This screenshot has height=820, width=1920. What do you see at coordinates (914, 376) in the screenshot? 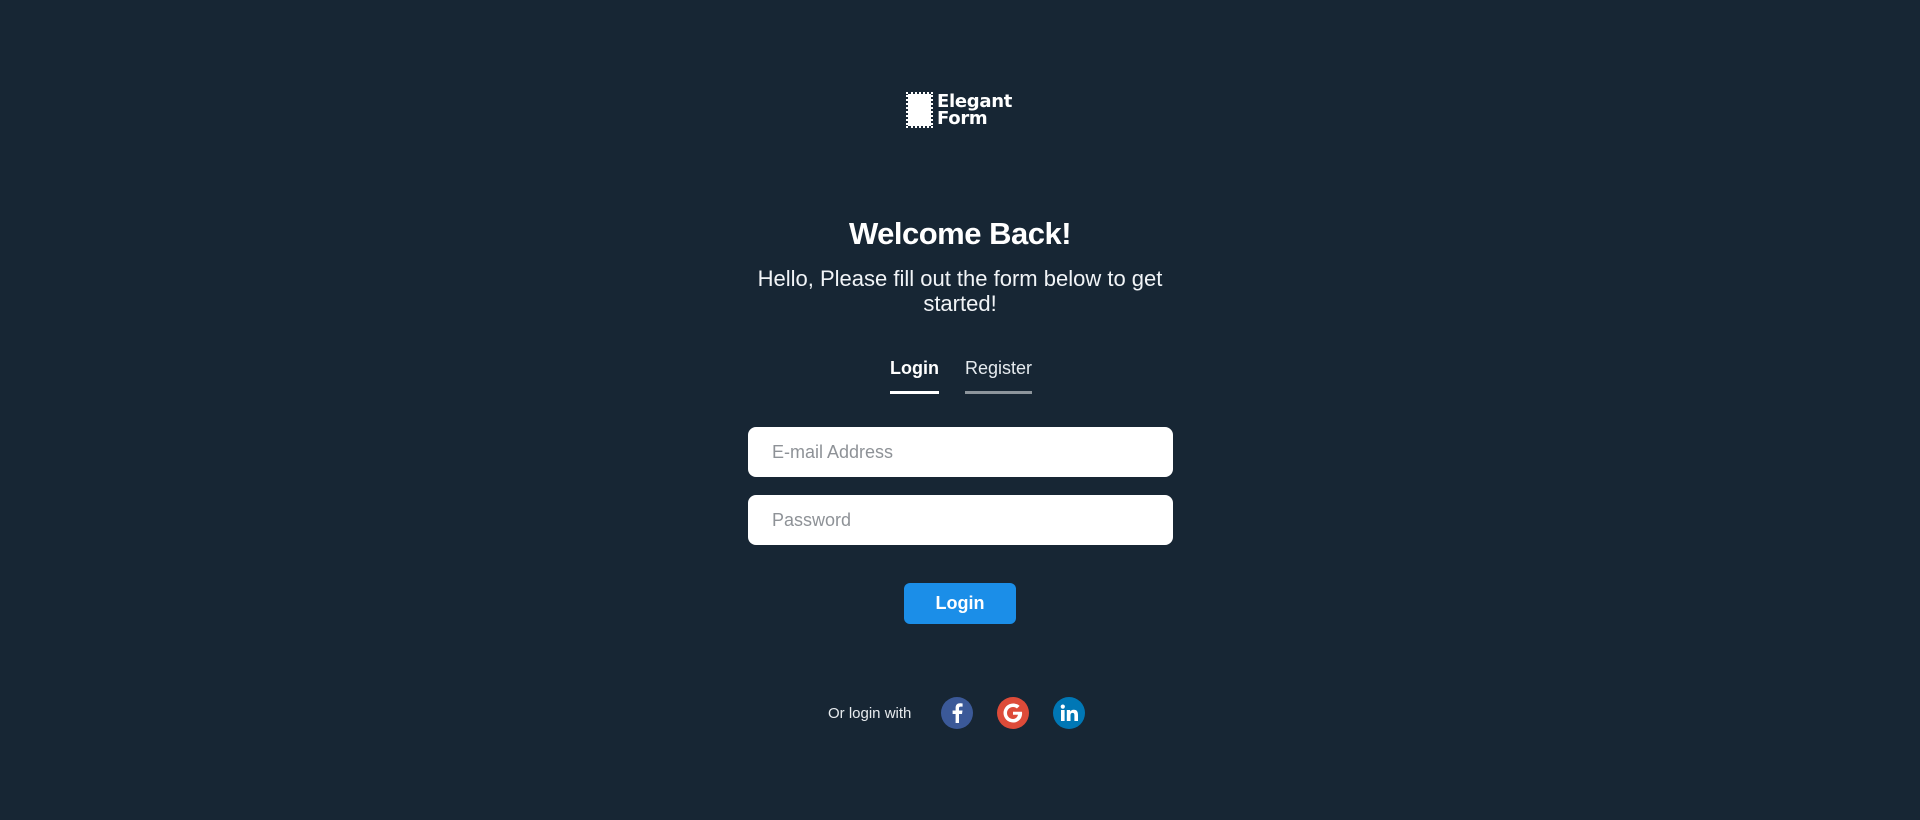
I see `tab-login: Login` at bounding box center [914, 376].